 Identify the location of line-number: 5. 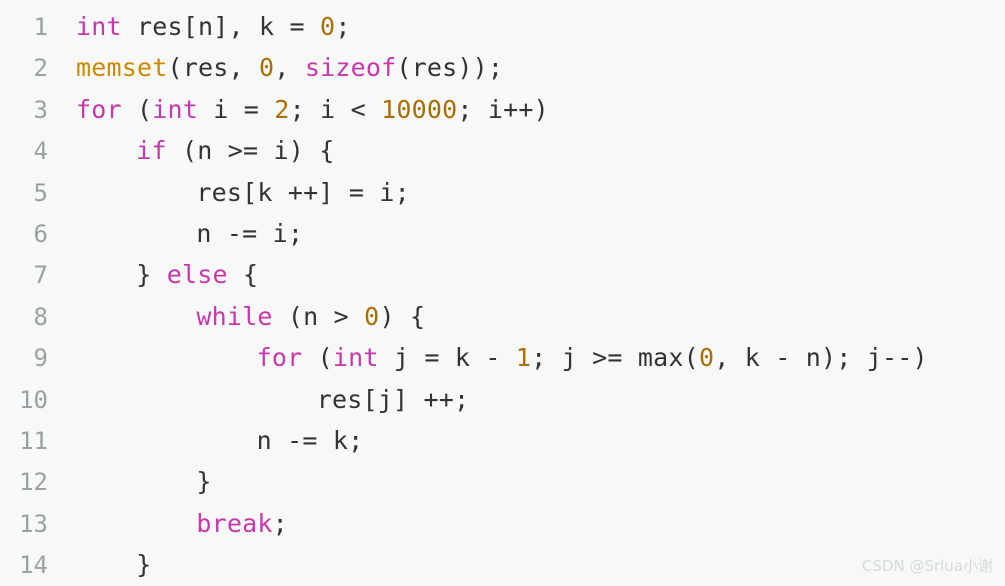
(40, 192).